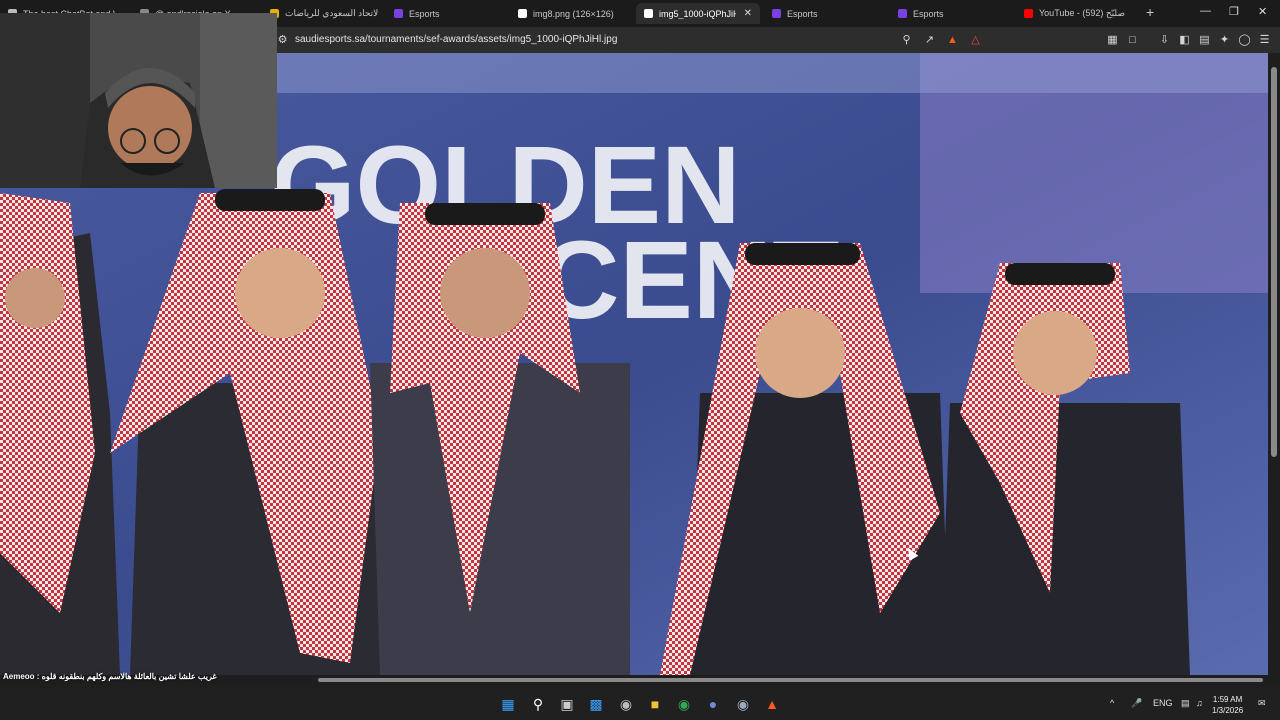 The width and height of the screenshot is (1280, 720). Describe the element at coordinates (929, 39) in the screenshot. I see `share-icon: ↗` at that location.